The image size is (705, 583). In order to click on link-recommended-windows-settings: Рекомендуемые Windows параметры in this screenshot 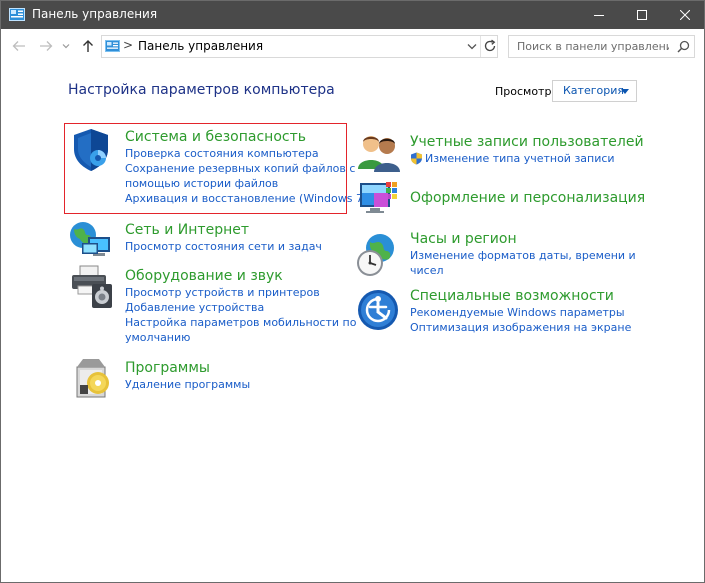, I will do `click(520, 312)`.